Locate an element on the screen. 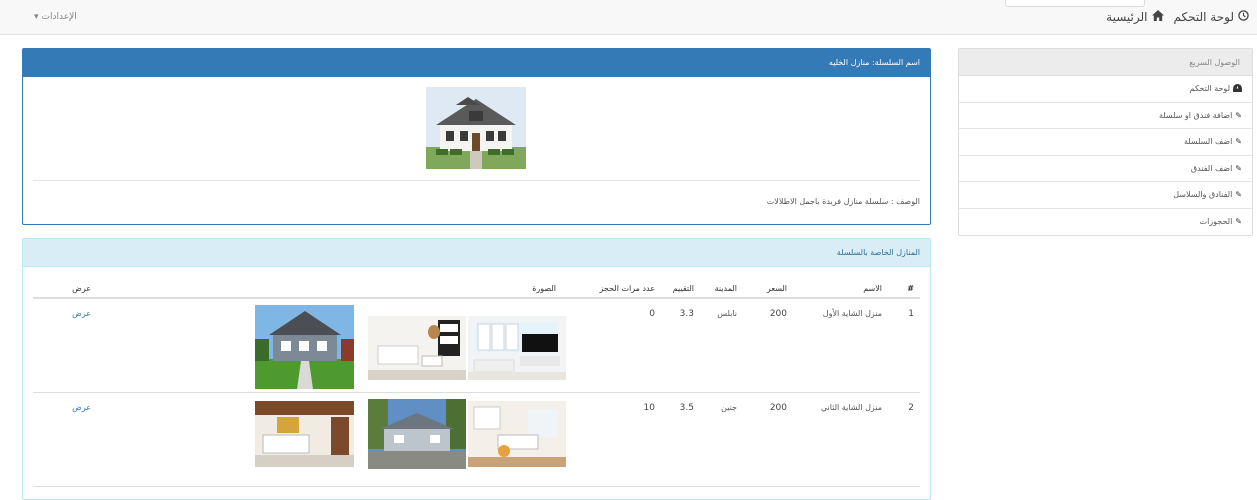 The image size is (1257, 500). breadcrumb: لوحة التحكم الرئيسية is located at coordinates (1177, 17).